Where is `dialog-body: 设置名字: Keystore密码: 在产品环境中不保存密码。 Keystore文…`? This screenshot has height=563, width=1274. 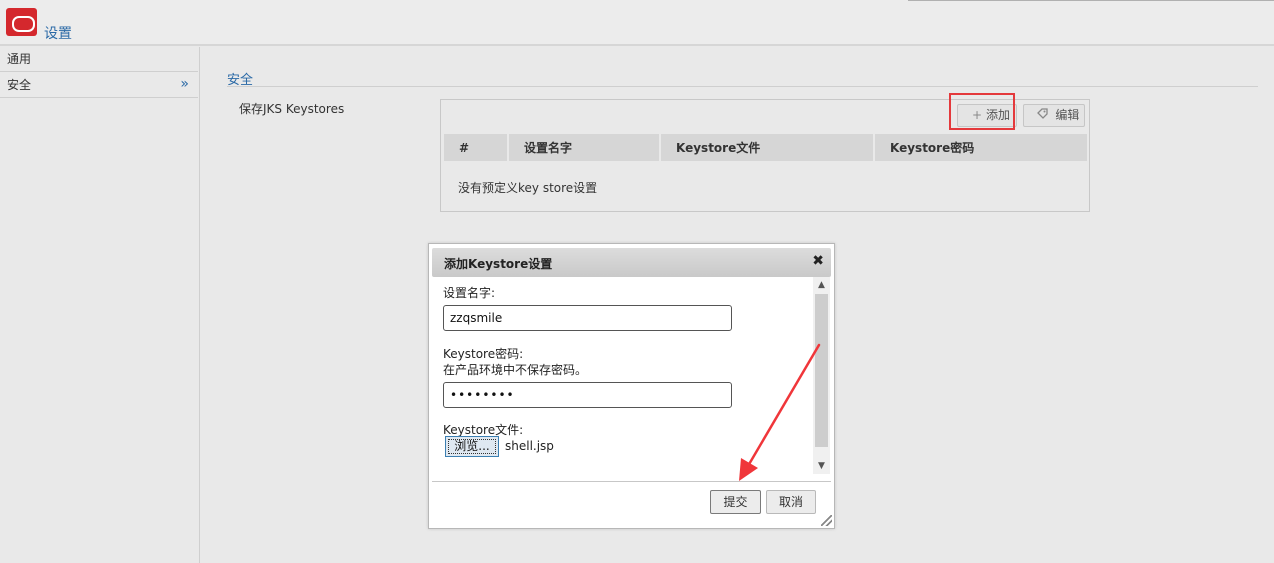
dialog-body: 设置名字: Keystore密码: 在产品环境中不保存密码。 Keystore文… is located at coordinates (631, 378).